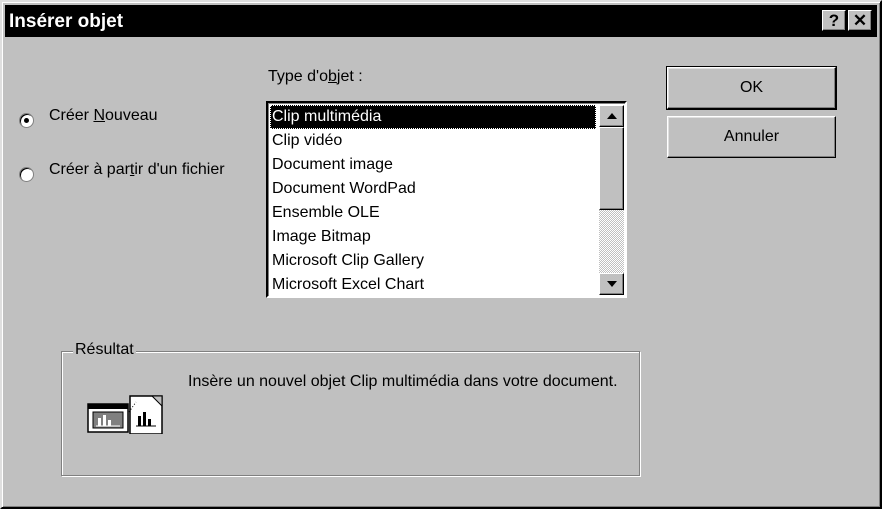 The image size is (882, 509). Describe the element at coordinates (433, 117) in the screenshot. I see `list-item: Clip multimédia` at that location.